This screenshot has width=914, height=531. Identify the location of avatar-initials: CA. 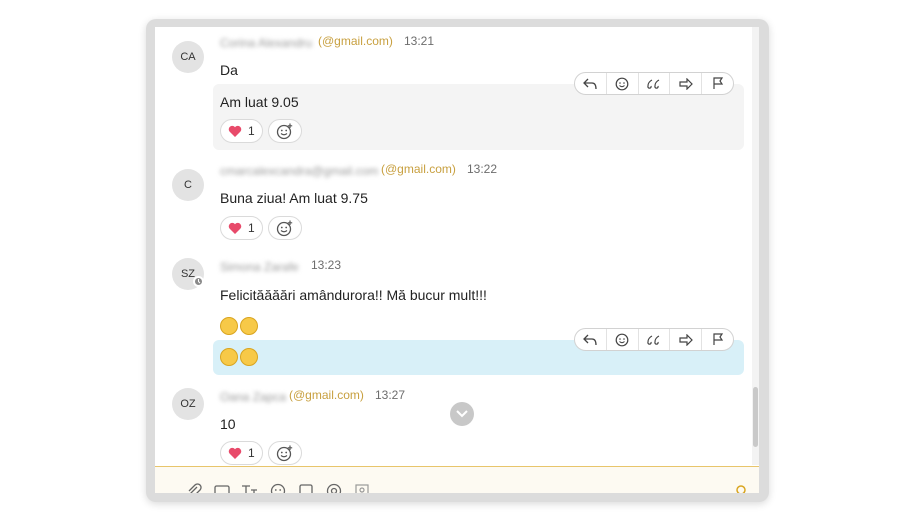
(188, 57).